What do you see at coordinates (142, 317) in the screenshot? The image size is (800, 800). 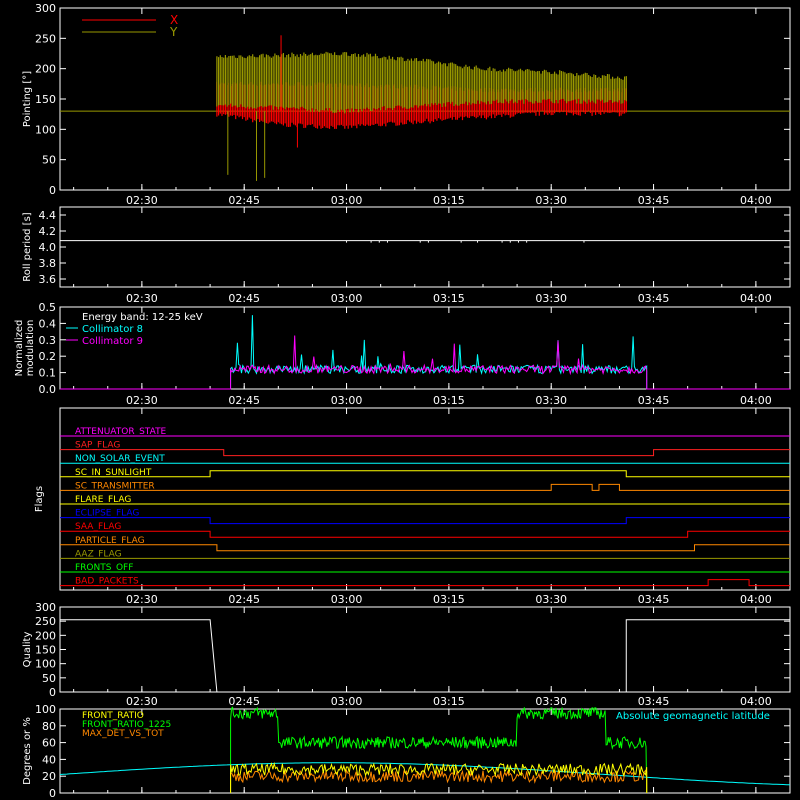 I see `legend-title: Energy band: 12-25 keV` at bounding box center [142, 317].